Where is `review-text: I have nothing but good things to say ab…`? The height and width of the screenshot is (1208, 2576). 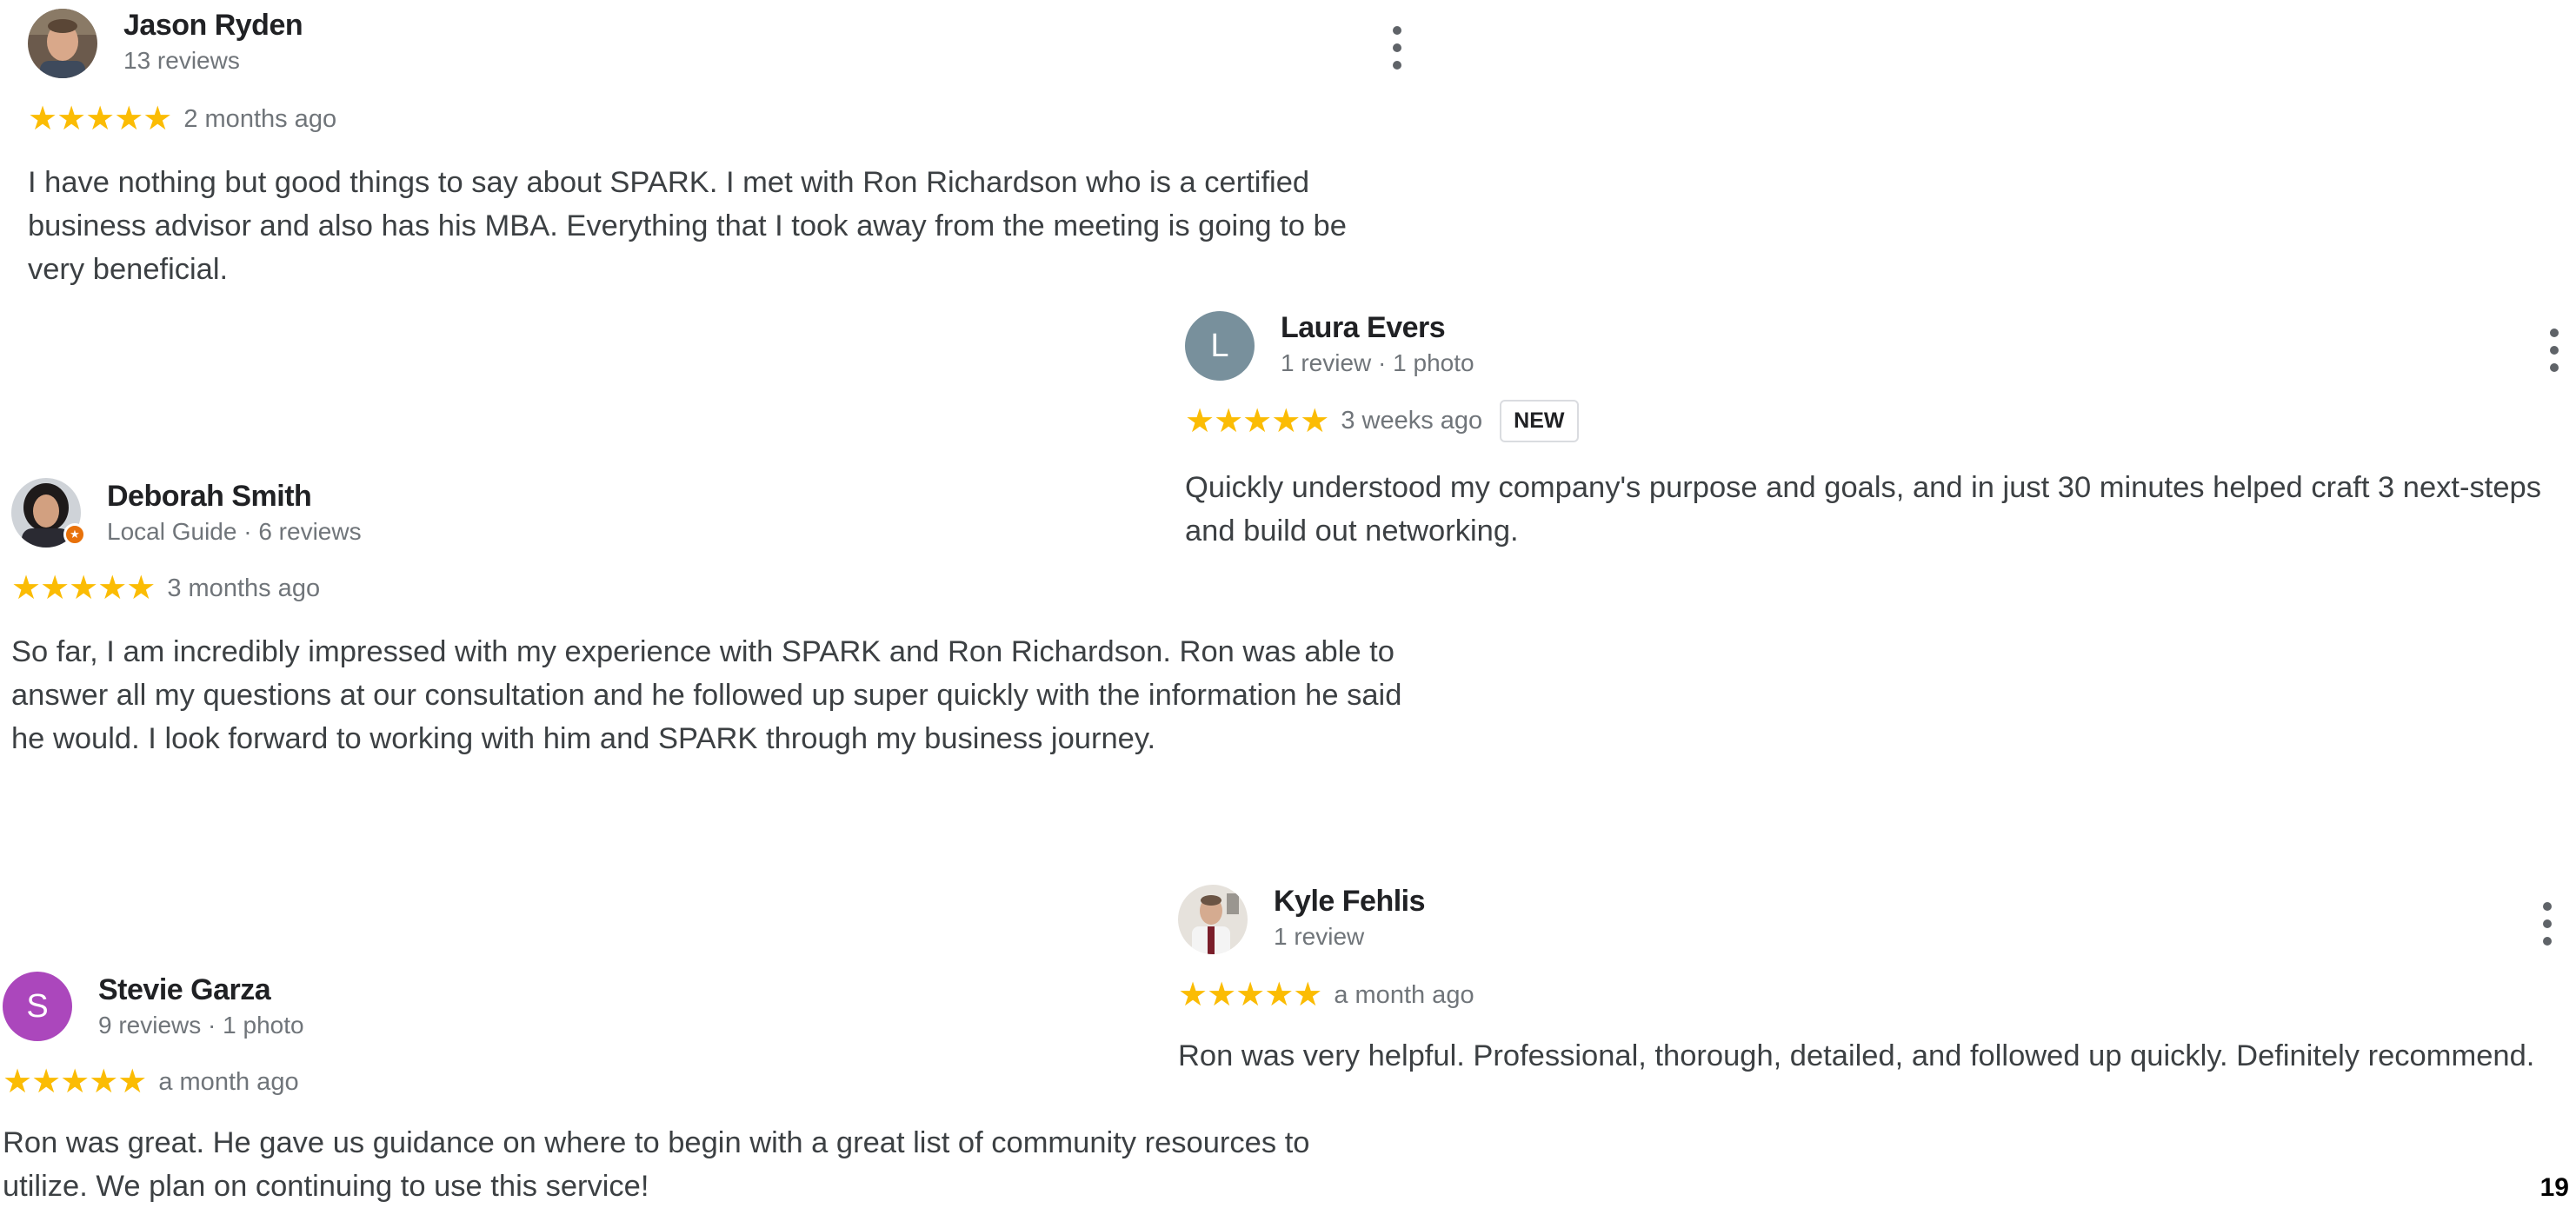 review-text: I have nothing but good things to say ab… is located at coordinates (687, 226).